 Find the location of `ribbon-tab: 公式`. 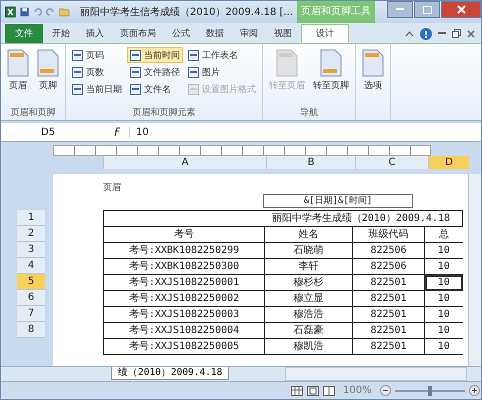

ribbon-tab: 公式 is located at coordinates (181, 33).